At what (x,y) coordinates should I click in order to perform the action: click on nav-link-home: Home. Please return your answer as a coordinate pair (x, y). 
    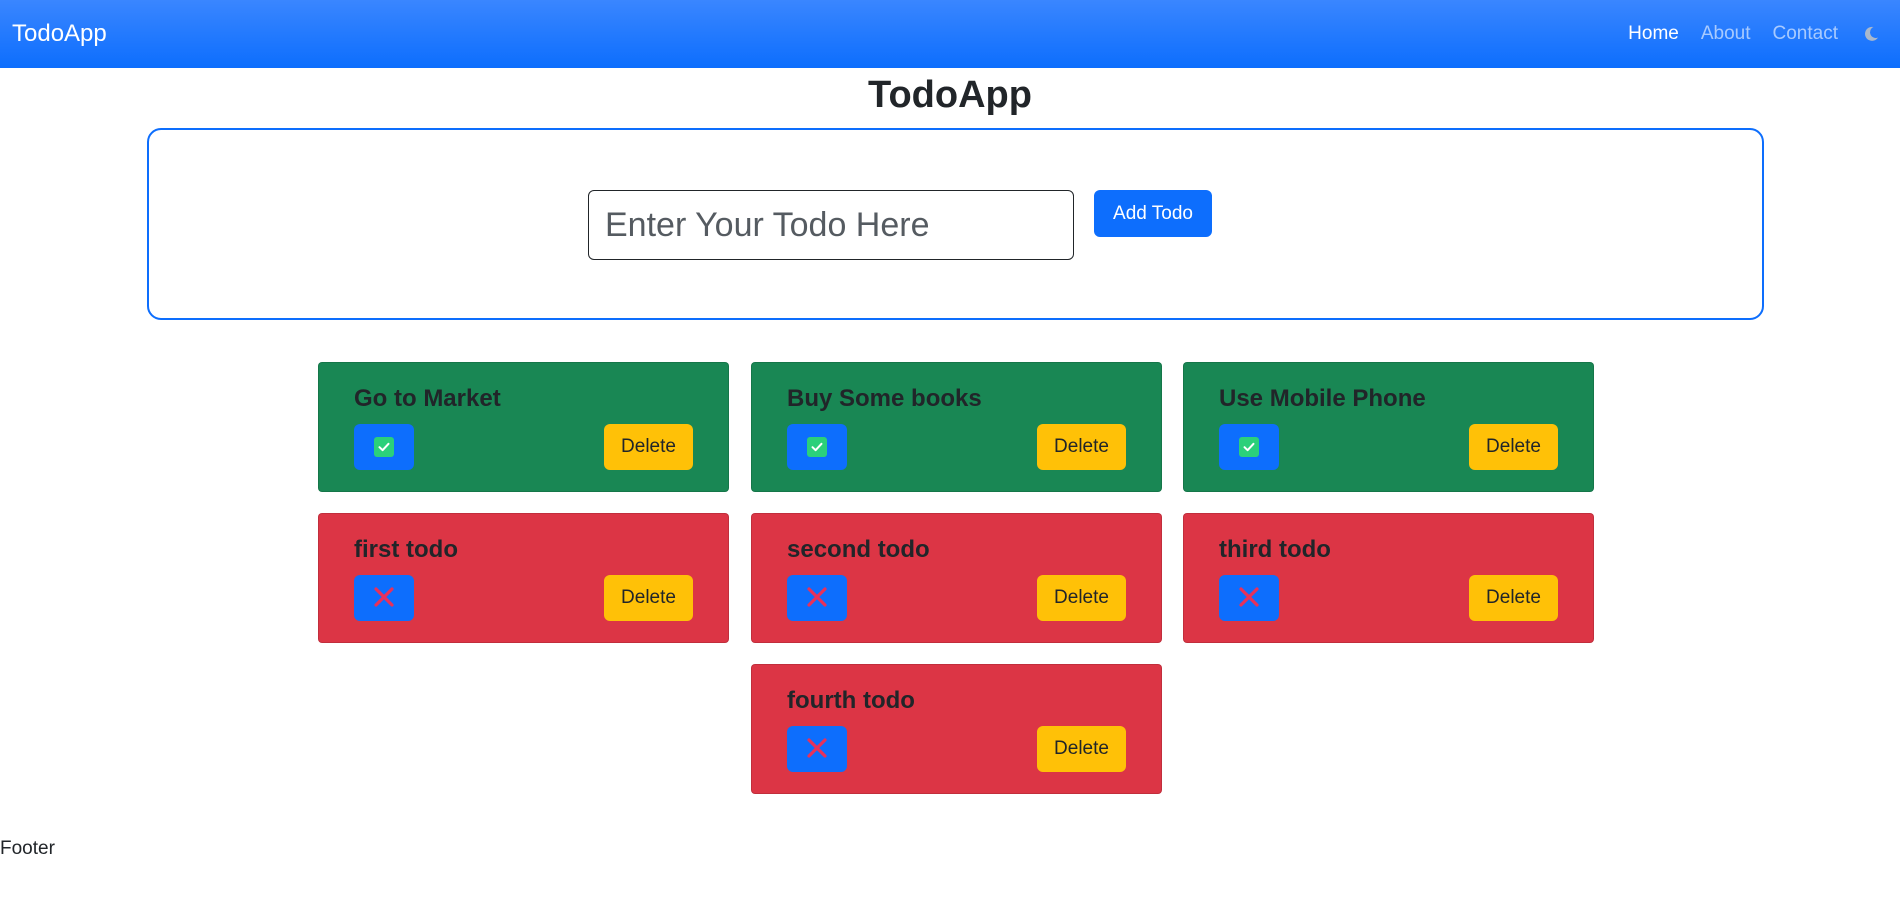
    Looking at the image, I should click on (1653, 34).